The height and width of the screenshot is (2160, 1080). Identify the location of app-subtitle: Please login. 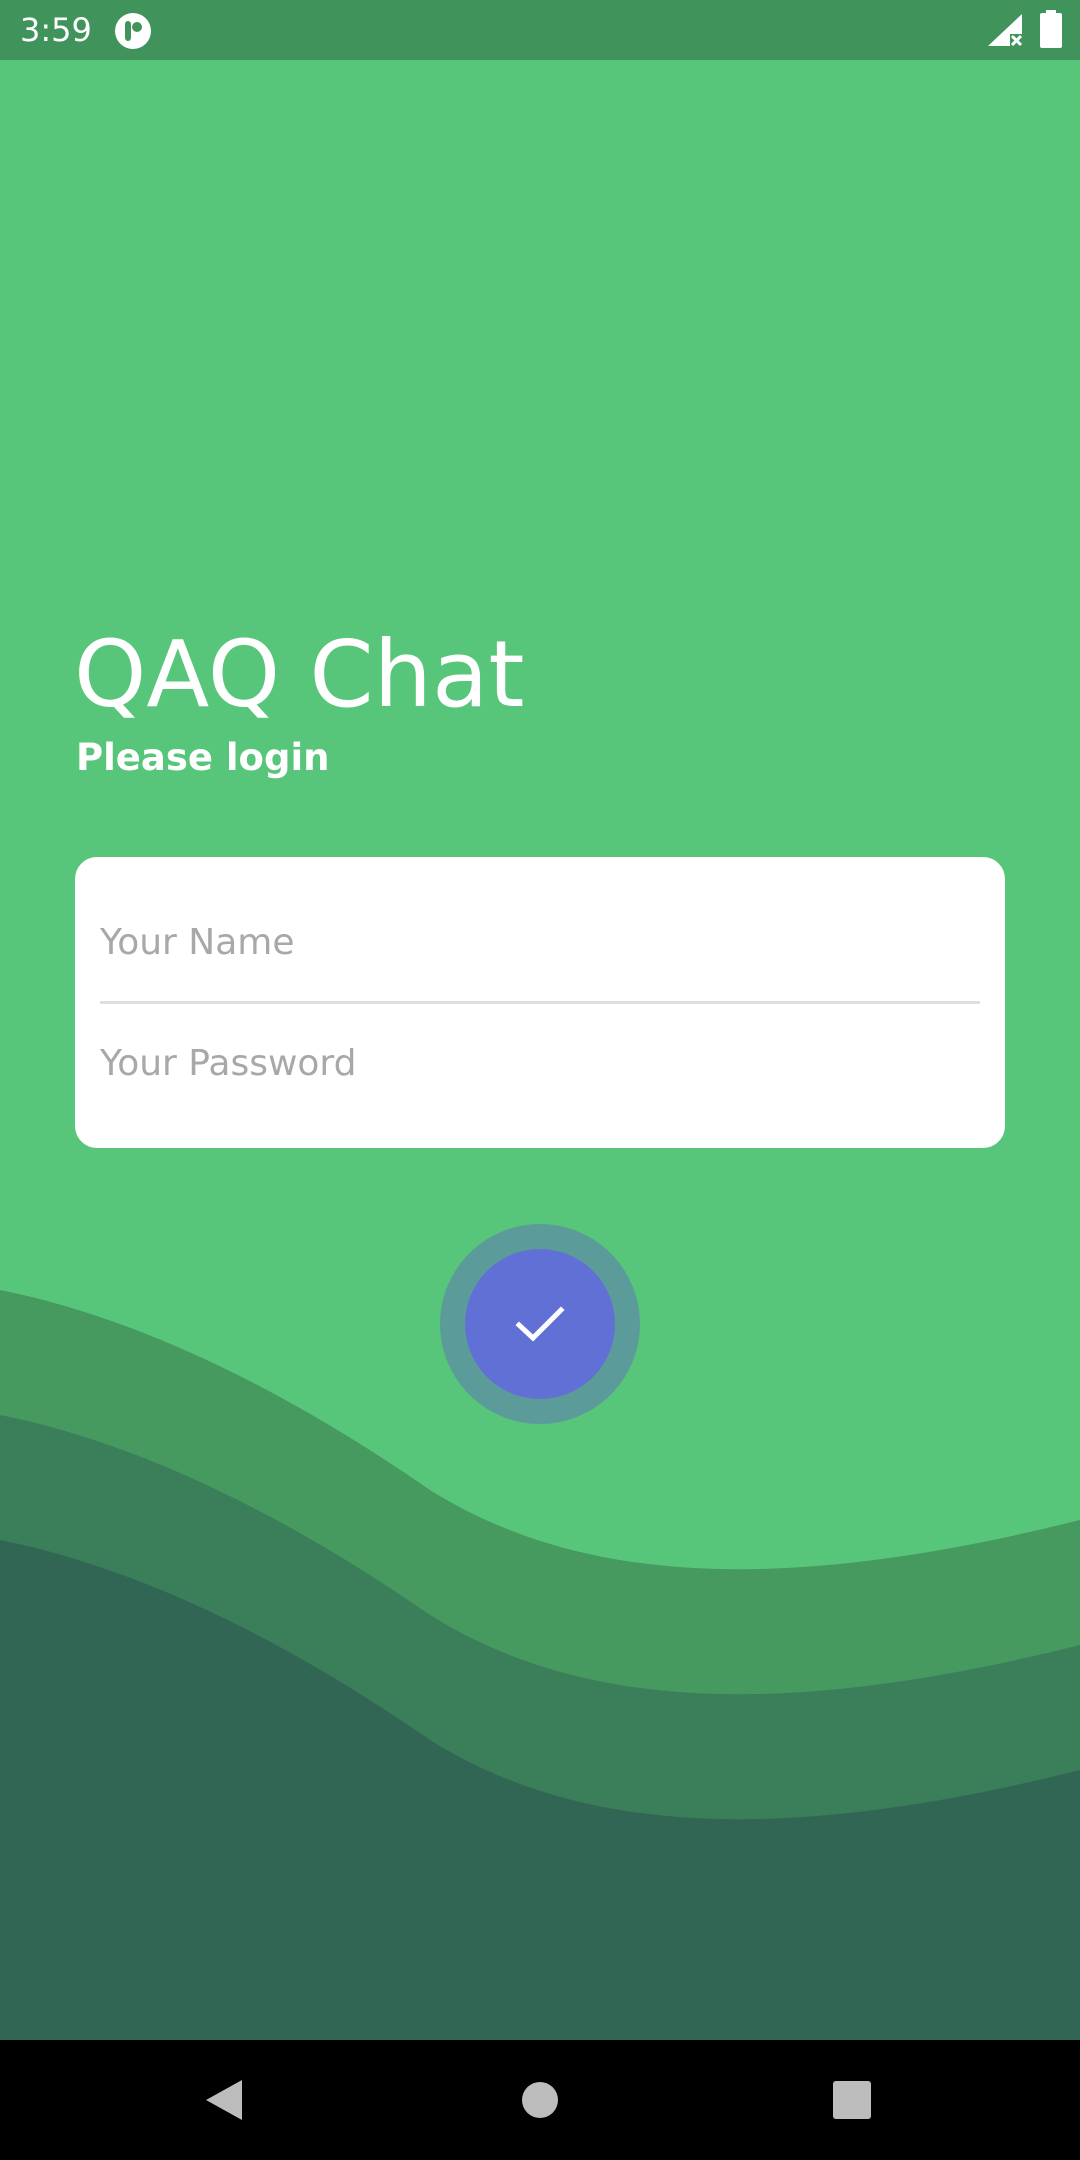
(203, 757).